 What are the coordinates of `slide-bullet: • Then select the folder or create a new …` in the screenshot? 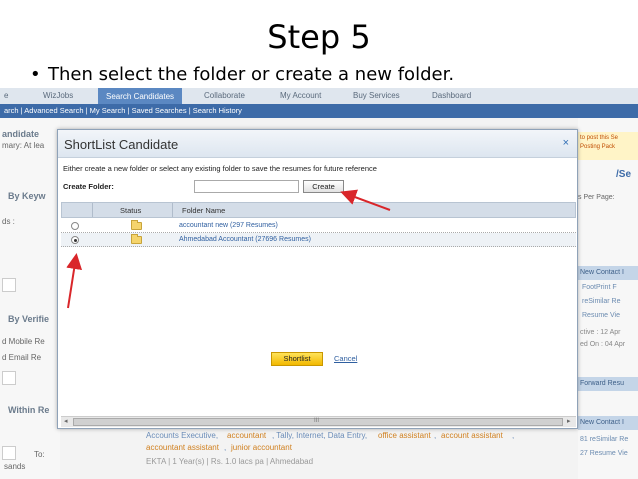 It's located at (242, 74).